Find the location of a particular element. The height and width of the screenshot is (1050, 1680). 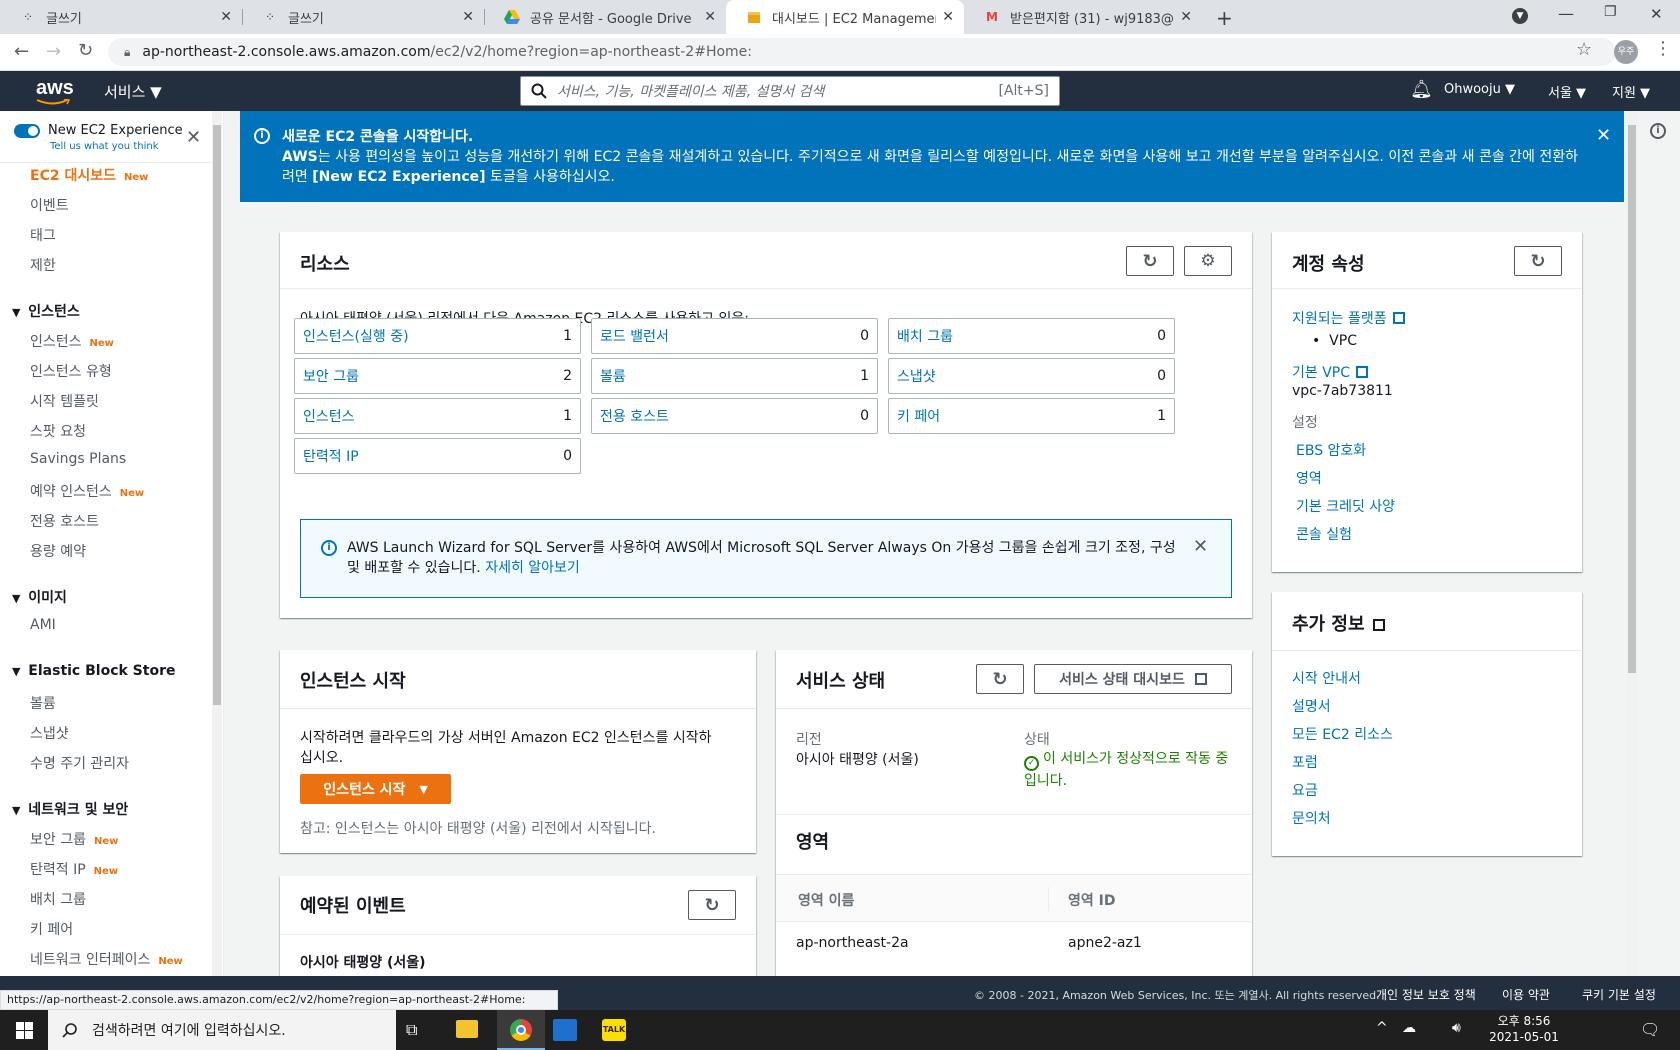

sidebar-item: 키 페어 is located at coordinates (51, 929).